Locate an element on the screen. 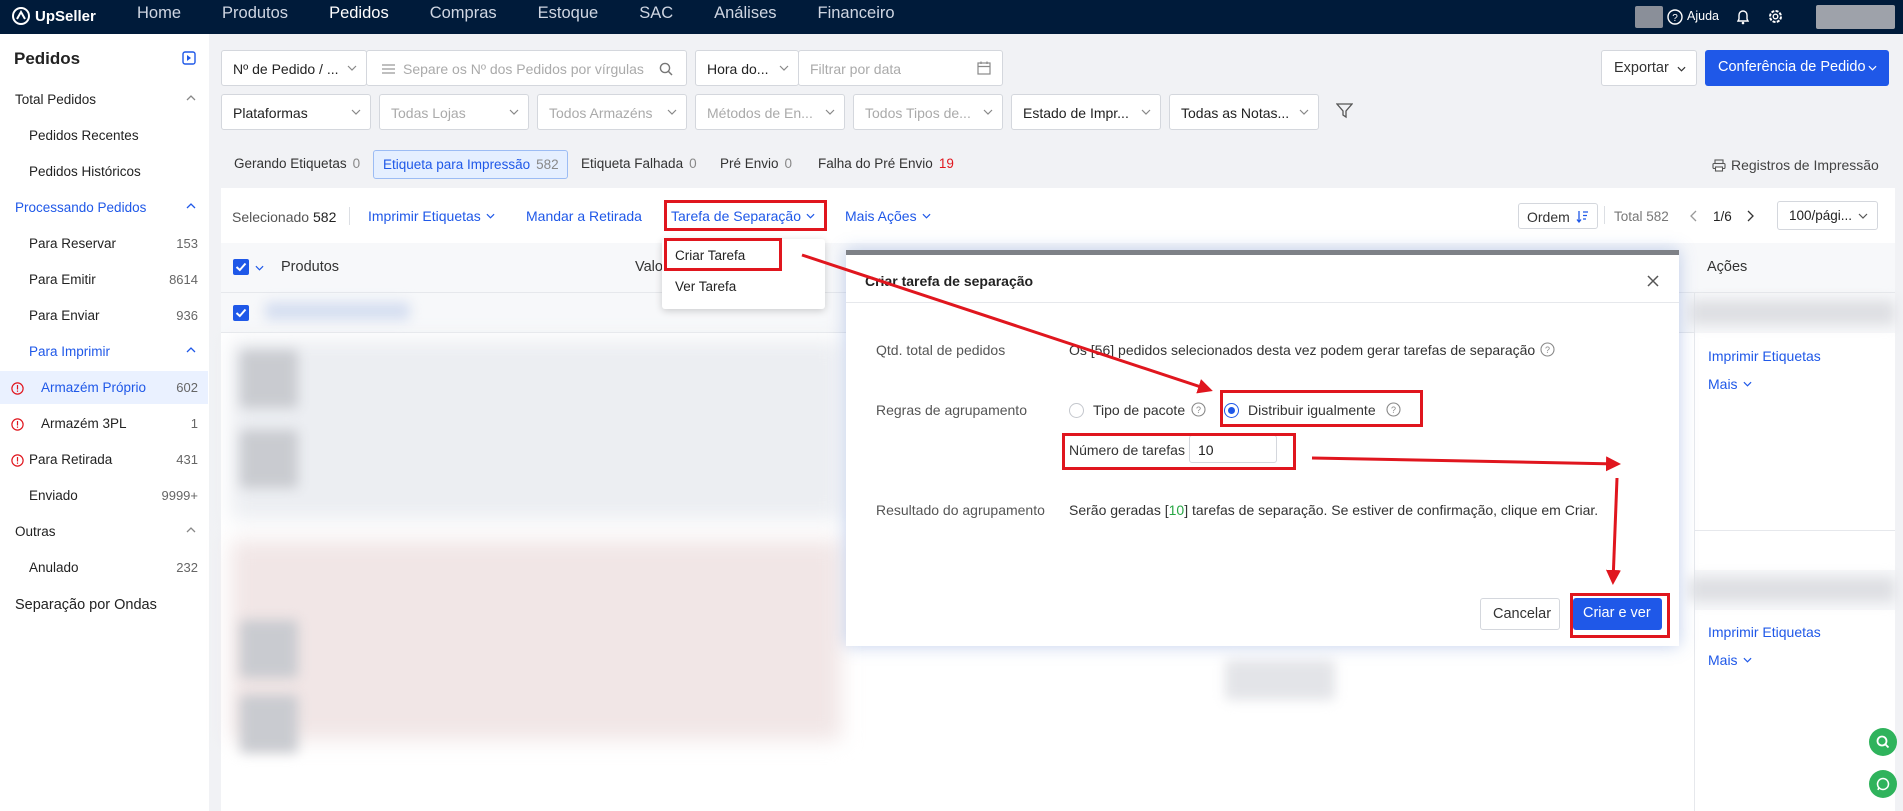  whatsapp-icon is located at coordinates (1883, 784).